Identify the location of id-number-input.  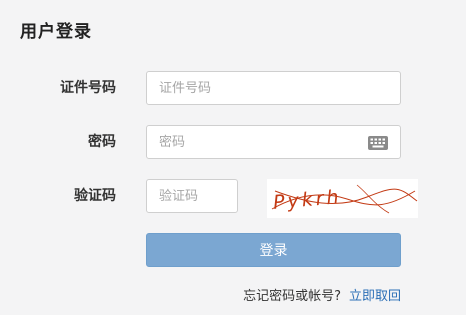
(273, 88).